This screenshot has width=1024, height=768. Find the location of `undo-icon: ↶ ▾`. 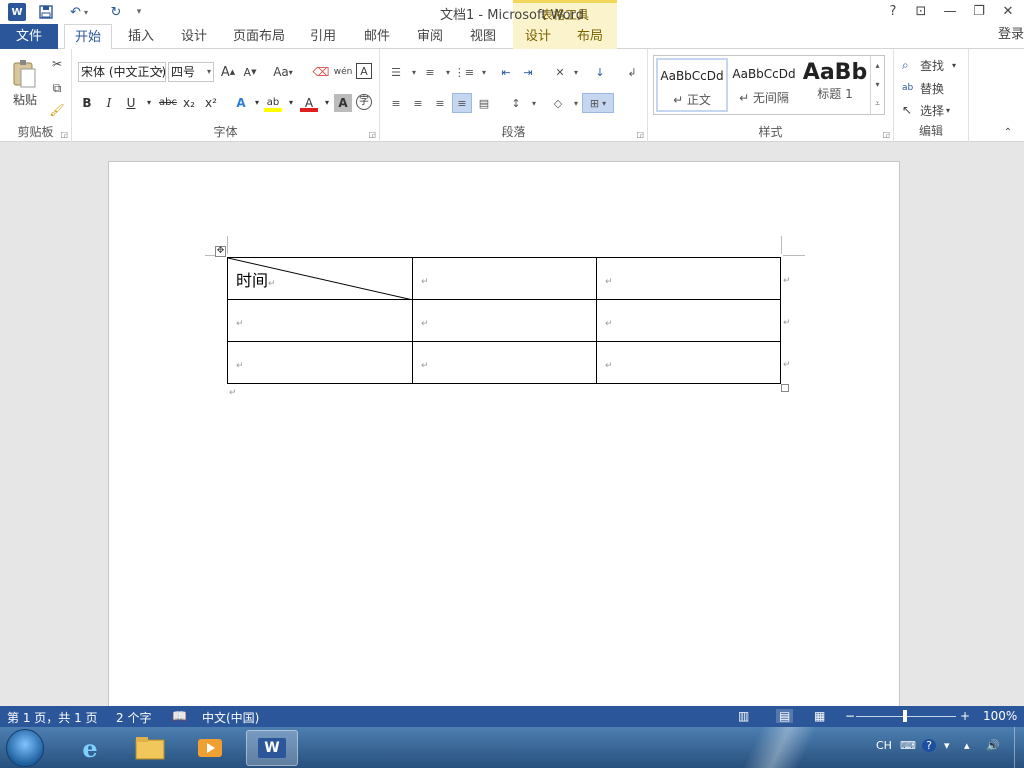

undo-icon: ↶ ▾ is located at coordinates (79, 12).